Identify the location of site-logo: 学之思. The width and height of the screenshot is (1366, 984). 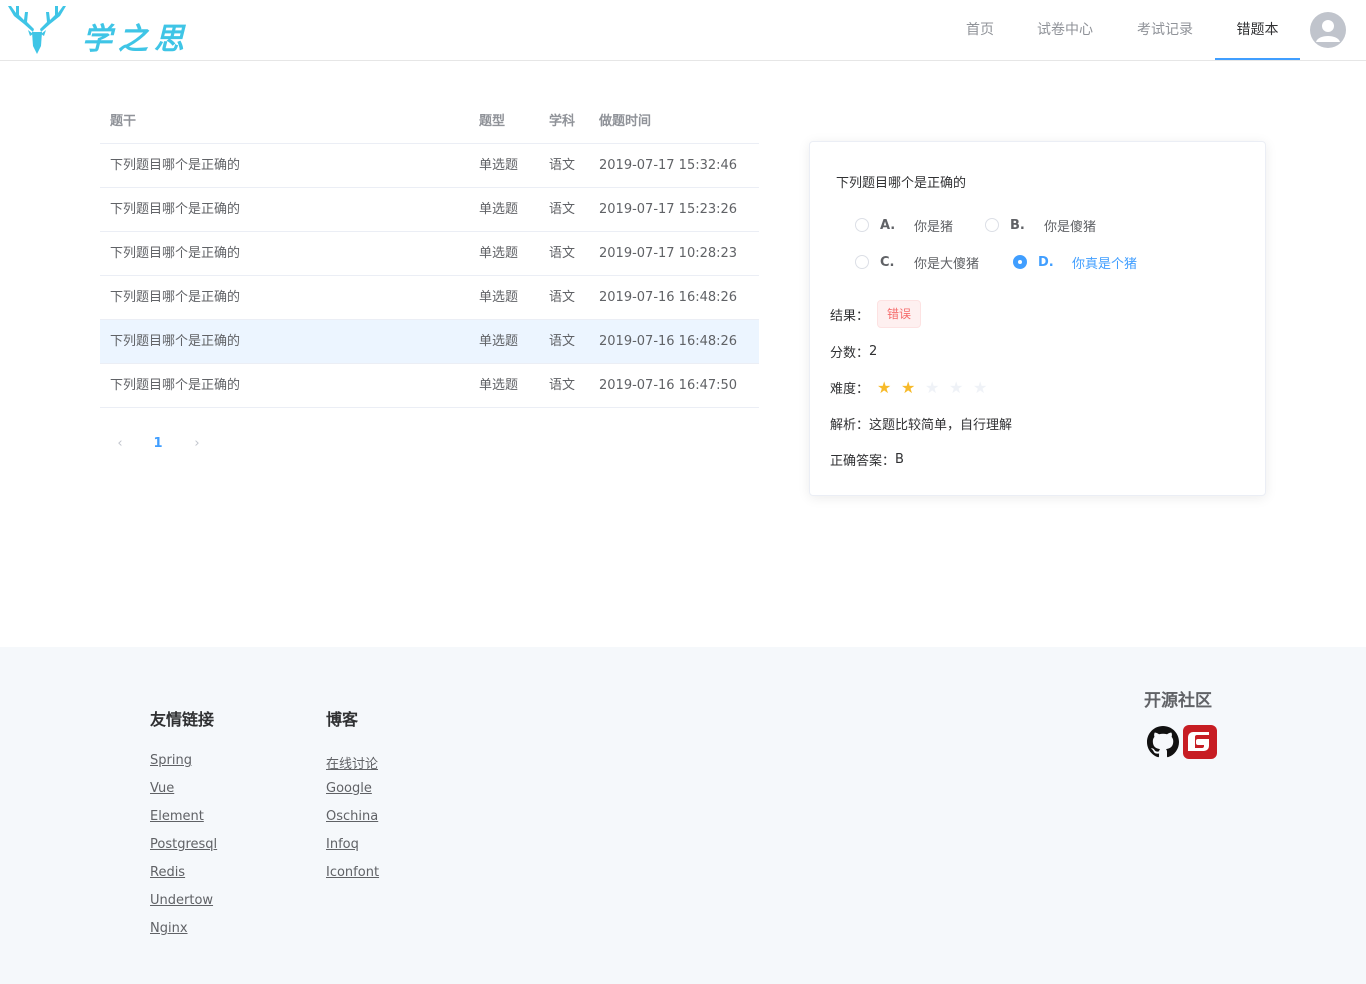
(97, 30).